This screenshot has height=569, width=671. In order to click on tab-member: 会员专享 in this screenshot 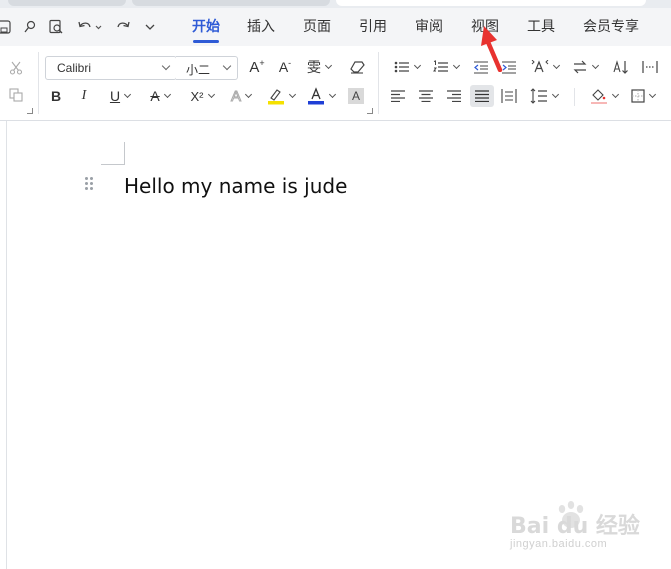, I will do `click(611, 27)`.